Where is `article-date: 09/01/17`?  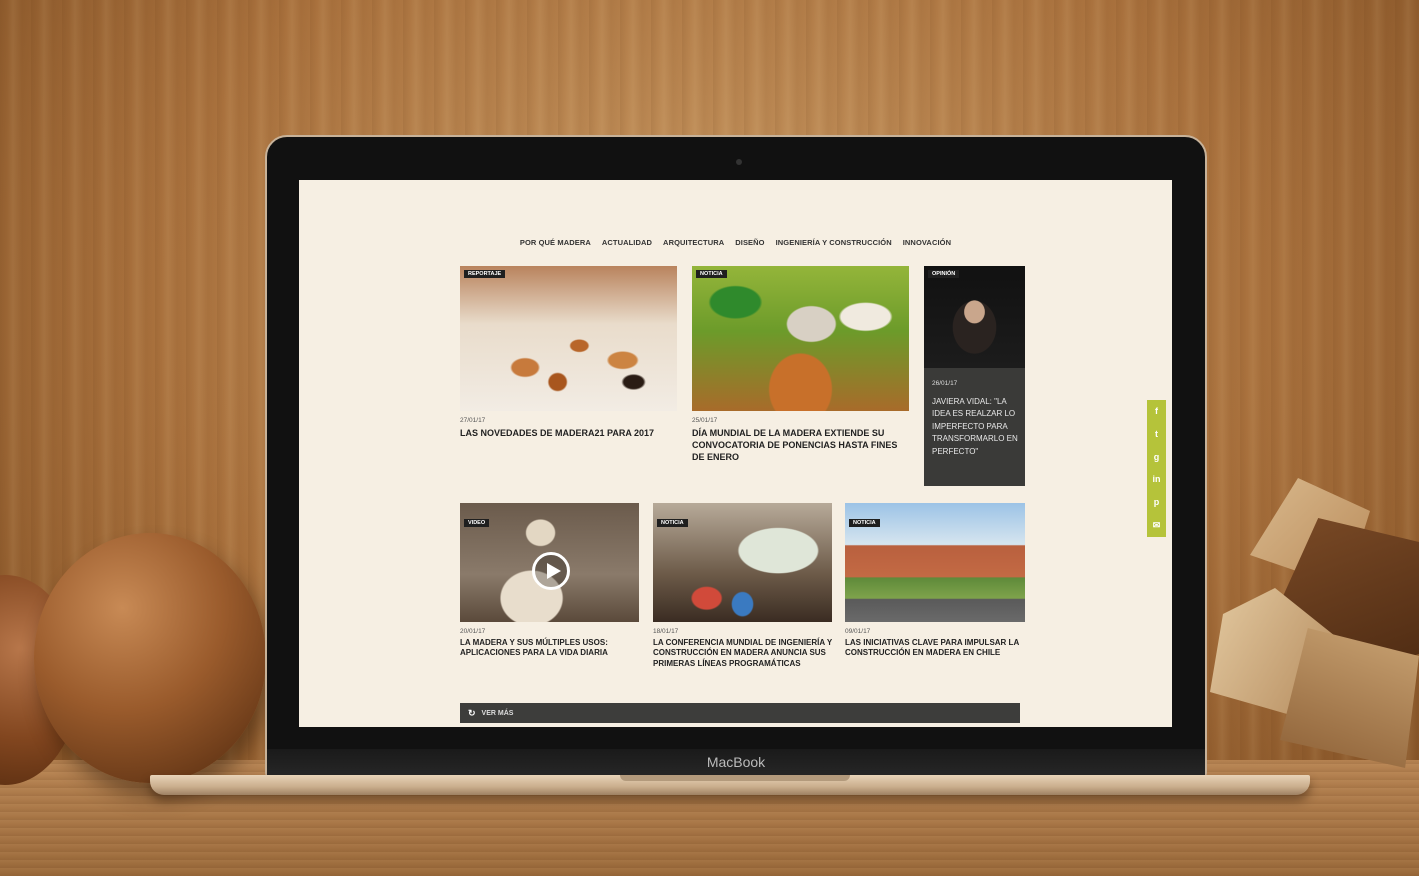
article-date: 09/01/17 is located at coordinates (858, 631).